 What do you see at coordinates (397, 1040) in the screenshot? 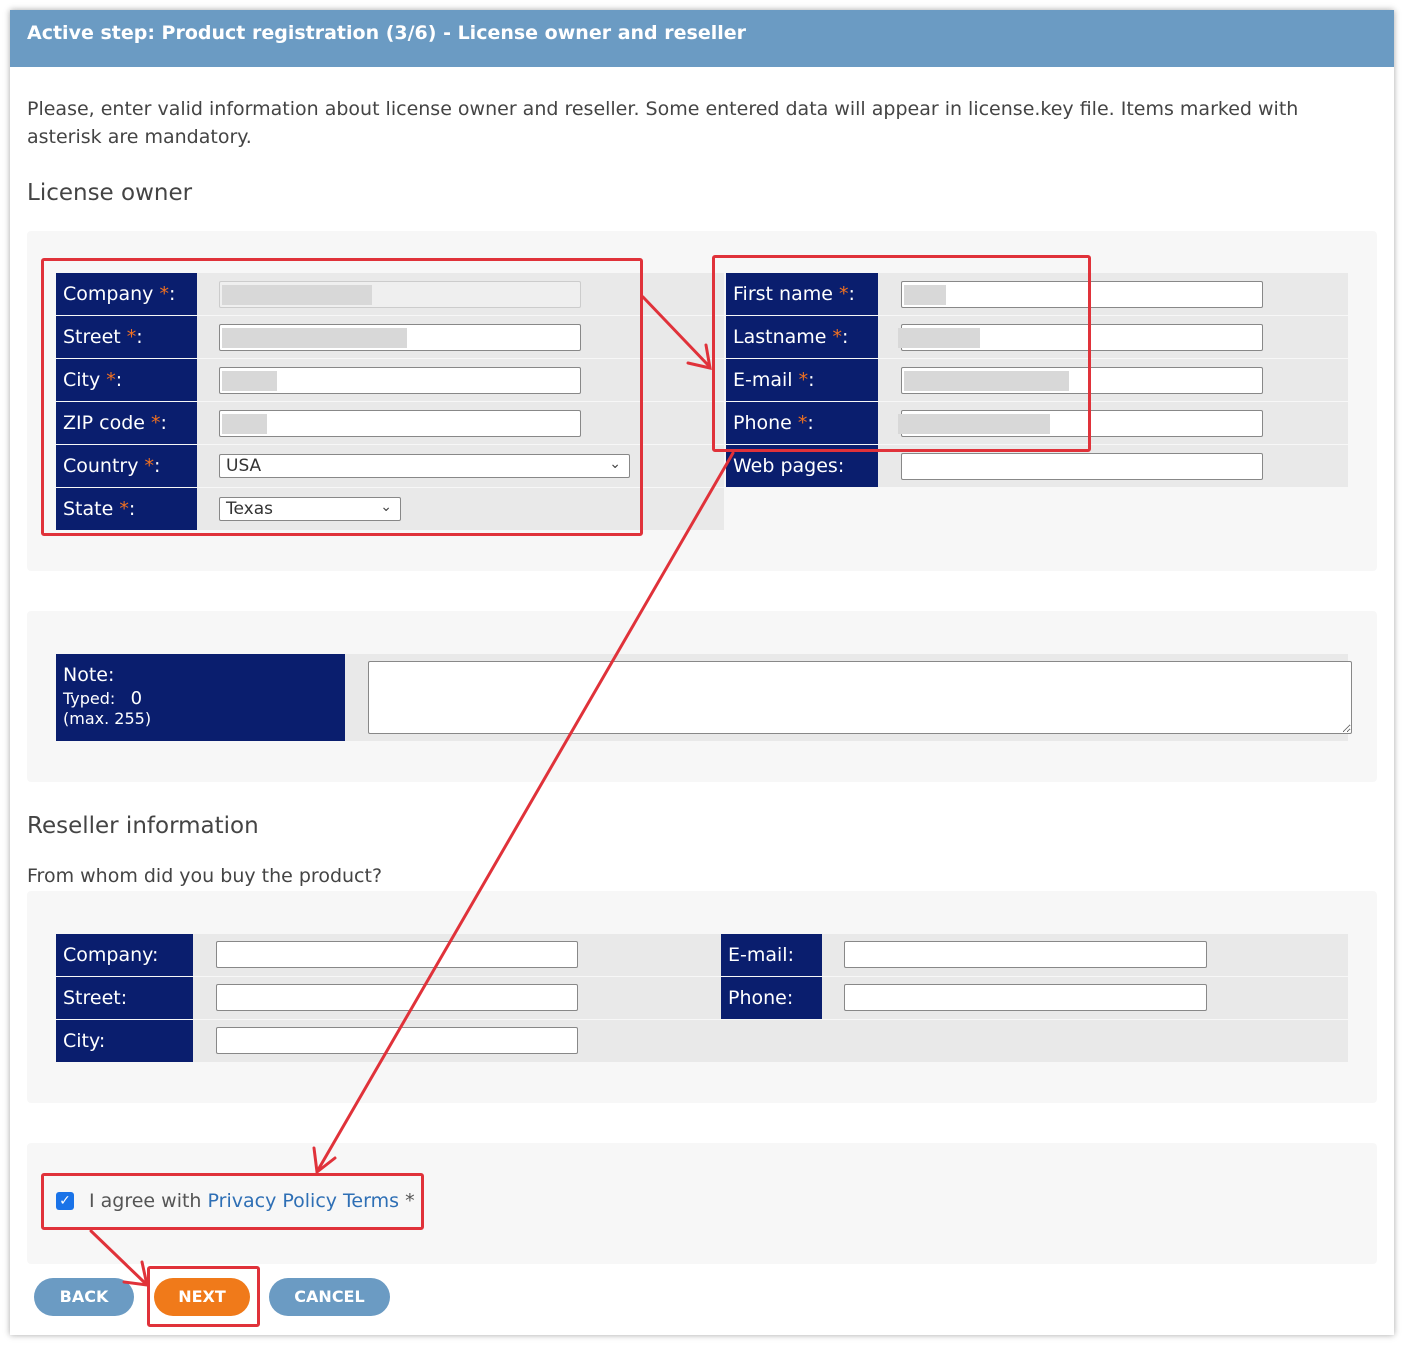
I see `reseller-city-input` at bounding box center [397, 1040].